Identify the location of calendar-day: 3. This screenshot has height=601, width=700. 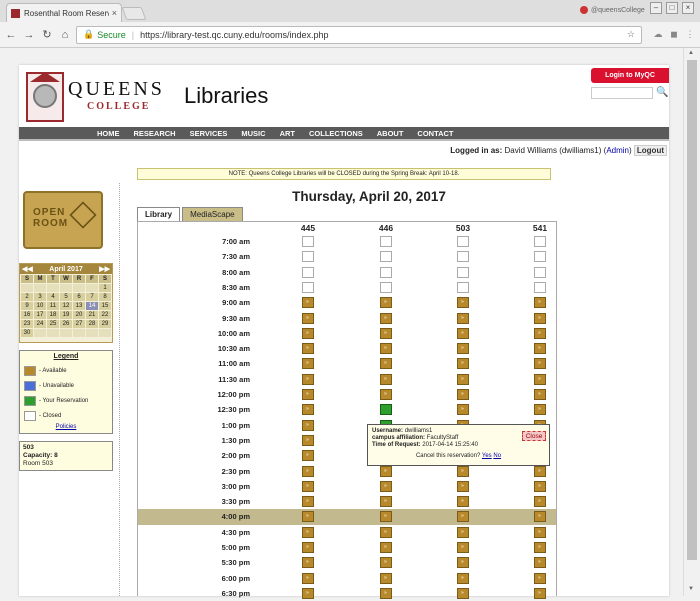
(40, 297).